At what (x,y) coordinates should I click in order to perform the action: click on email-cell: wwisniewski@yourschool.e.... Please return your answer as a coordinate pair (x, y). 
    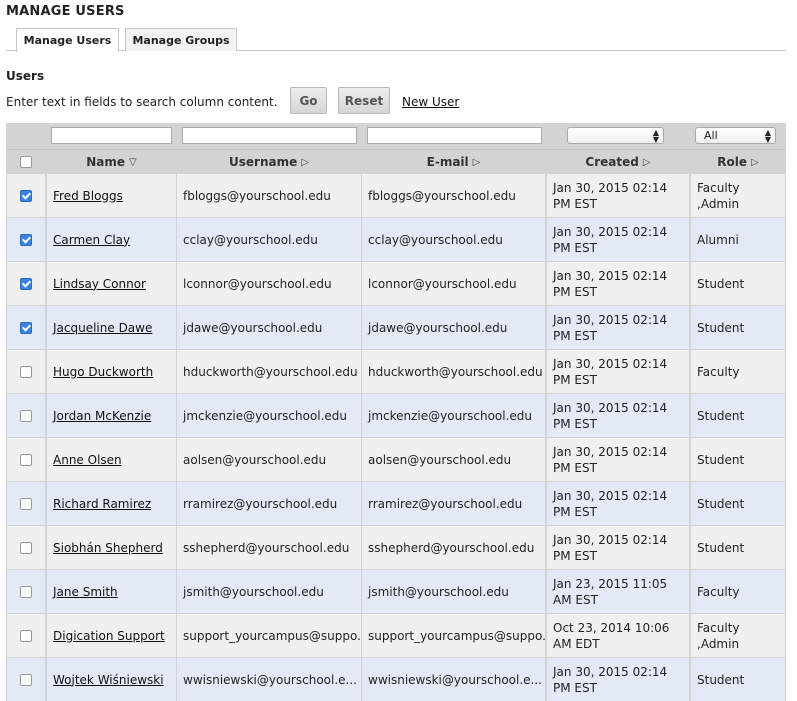
    Looking at the image, I should click on (453, 679).